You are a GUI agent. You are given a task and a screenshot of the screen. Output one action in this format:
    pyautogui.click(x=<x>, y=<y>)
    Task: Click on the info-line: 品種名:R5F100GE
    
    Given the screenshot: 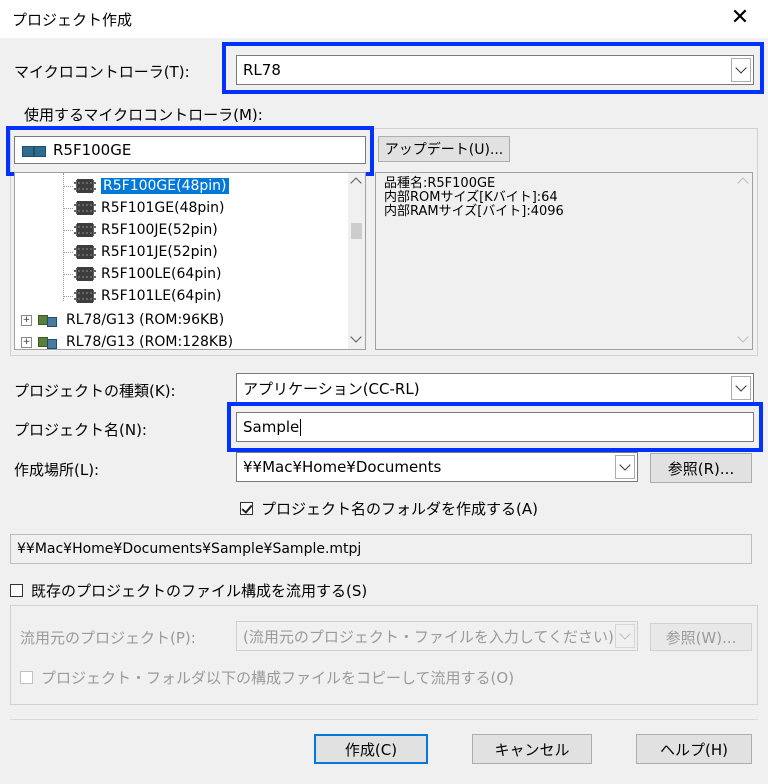 What is the action you would take?
    pyautogui.click(x=440, y=183)
    